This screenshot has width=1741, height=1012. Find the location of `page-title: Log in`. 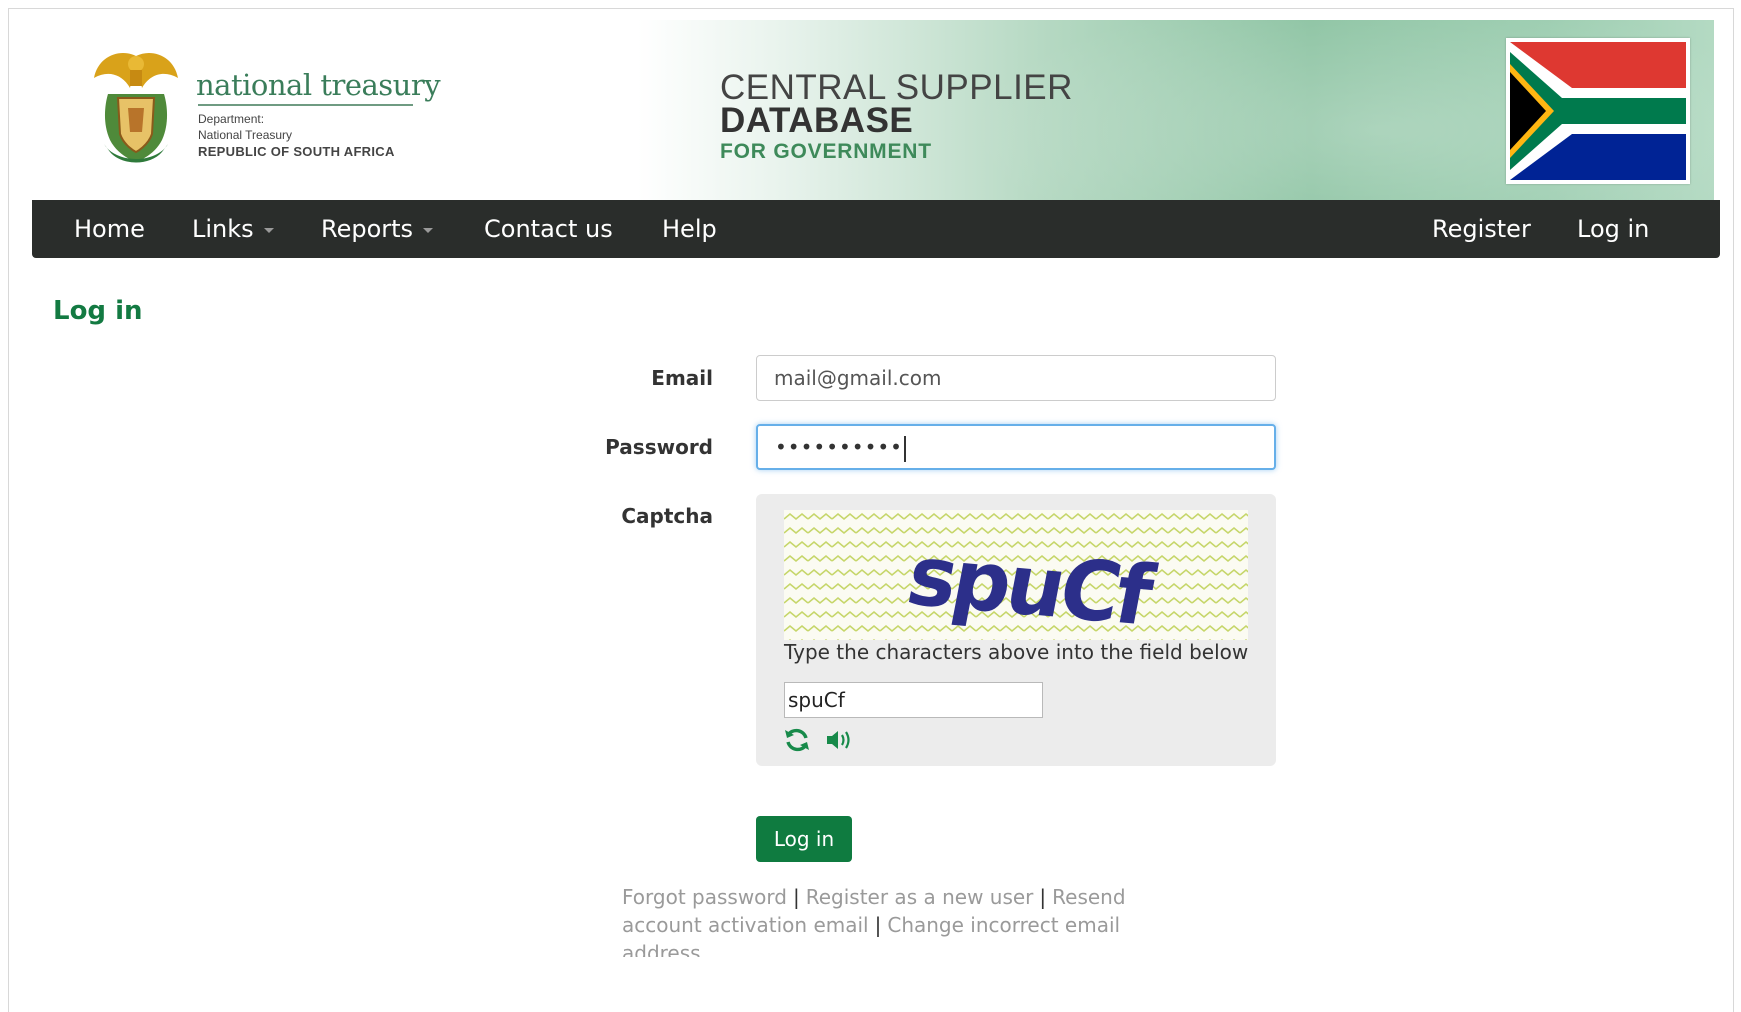

page-title: Log in is located at coordinates (98, 311).